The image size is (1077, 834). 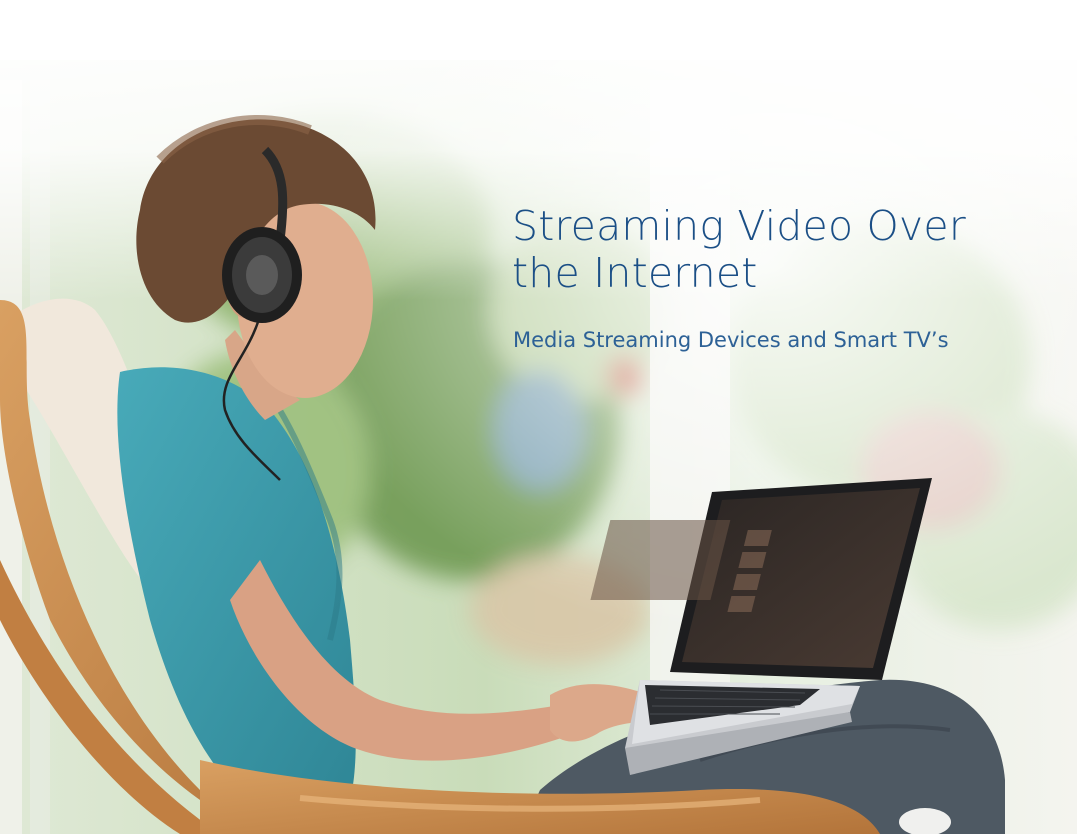 I want to click on page-subtitle: Media Streaming Devices and Smart TV’s, so click(x=731, y=340).